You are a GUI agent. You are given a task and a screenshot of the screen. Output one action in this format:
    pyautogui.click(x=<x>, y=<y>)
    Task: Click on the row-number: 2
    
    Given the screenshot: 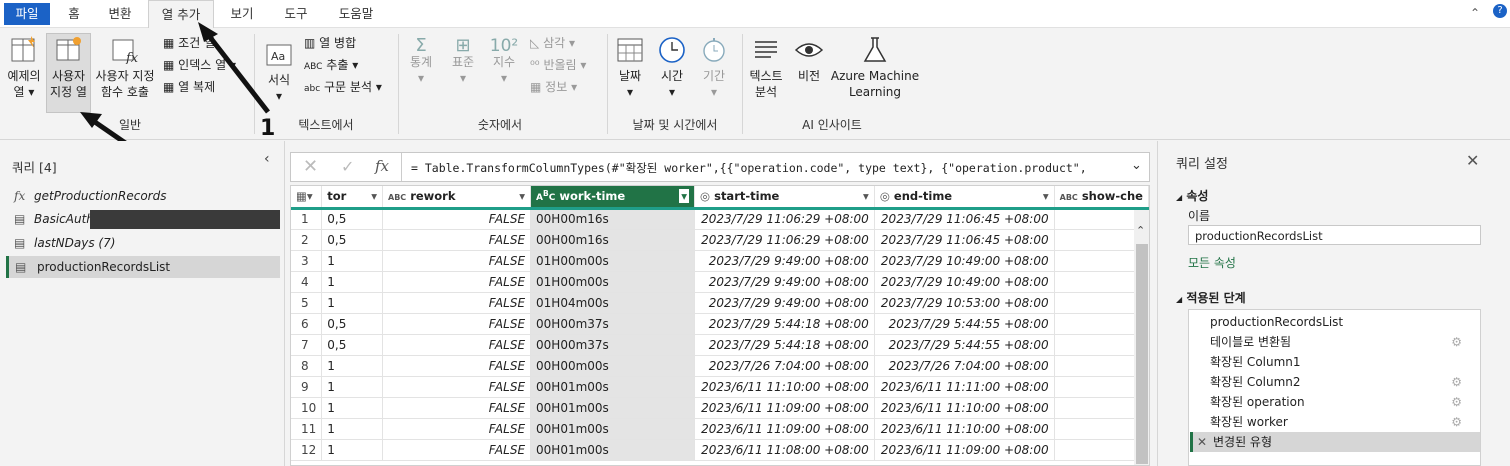 What is the action you would take?
    pyautogui.click(x=307, y=240)
    